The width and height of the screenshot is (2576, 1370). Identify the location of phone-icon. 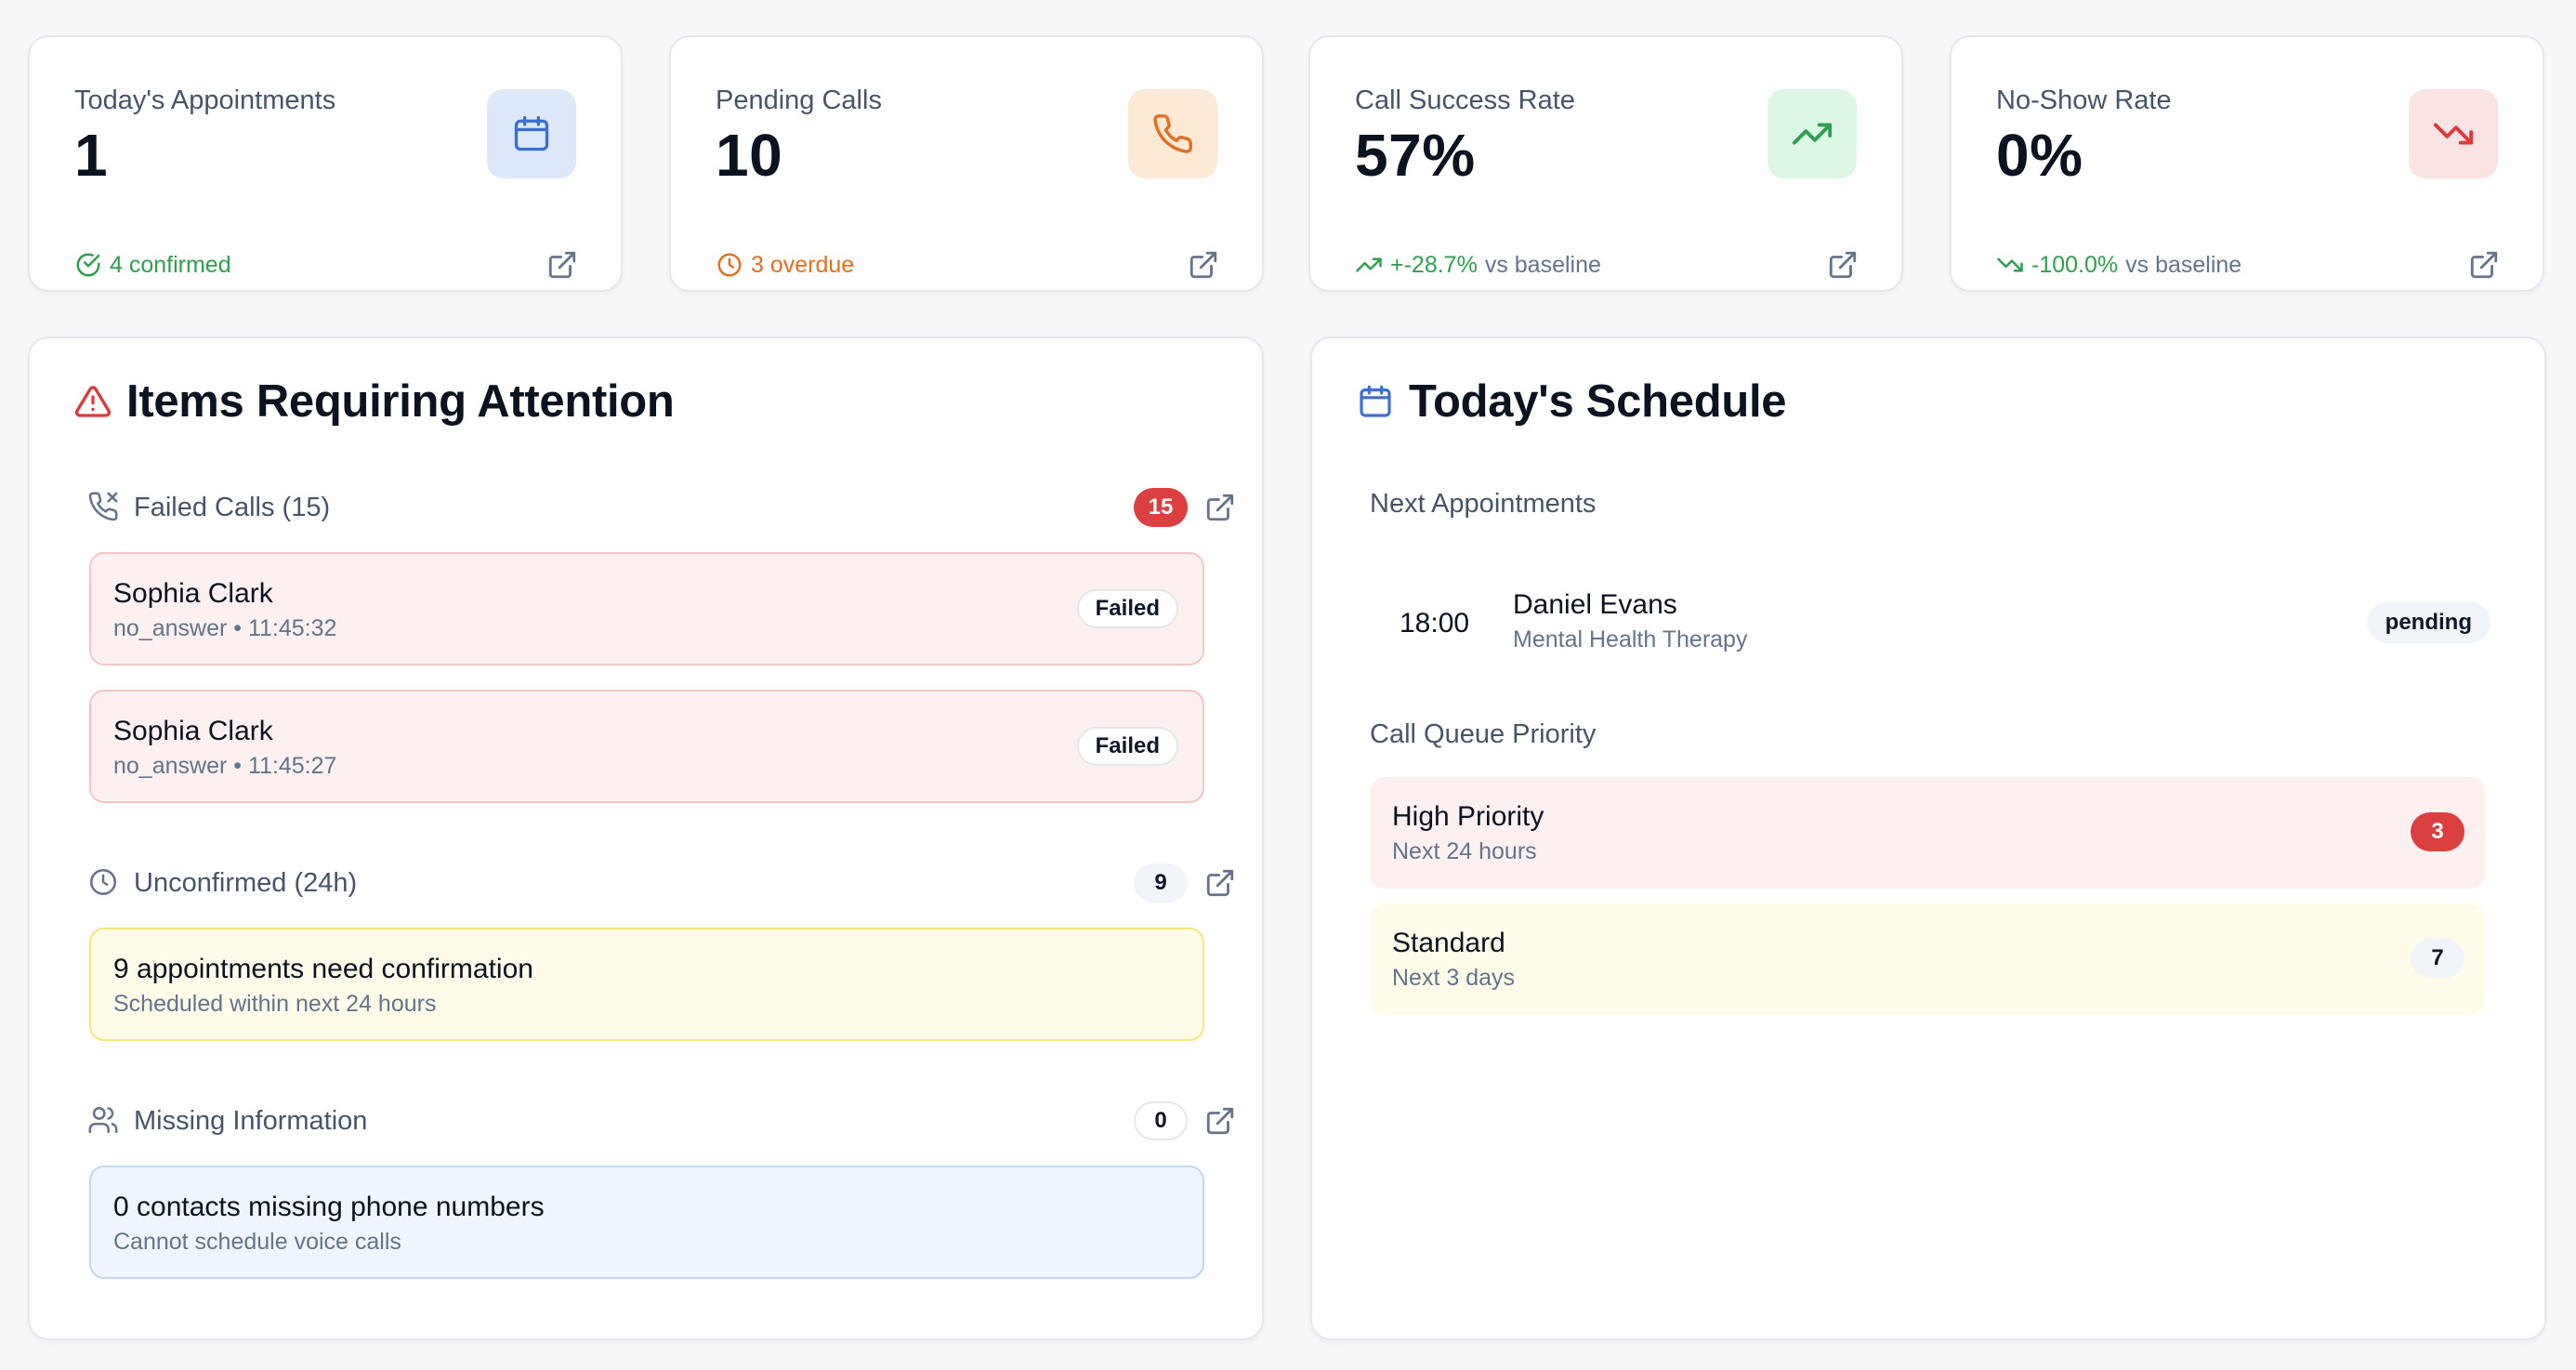
(1172, 133).